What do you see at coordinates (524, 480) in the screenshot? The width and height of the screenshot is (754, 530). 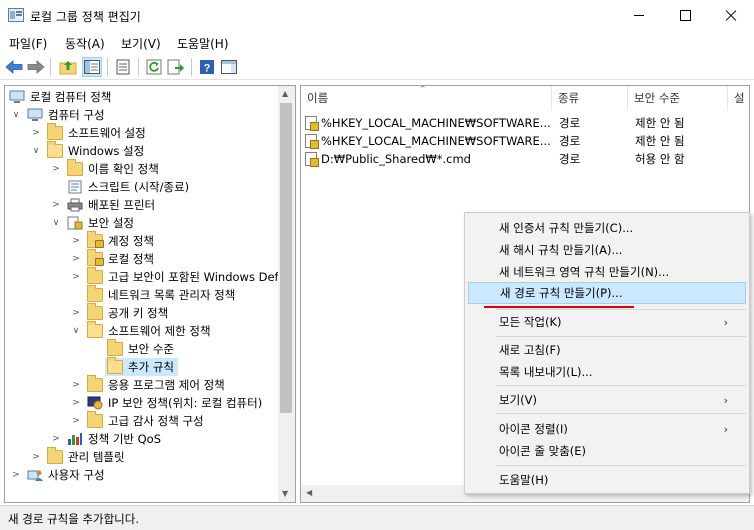 I see `menu-label: 도움말(H)` at bounding box center [524, 480].